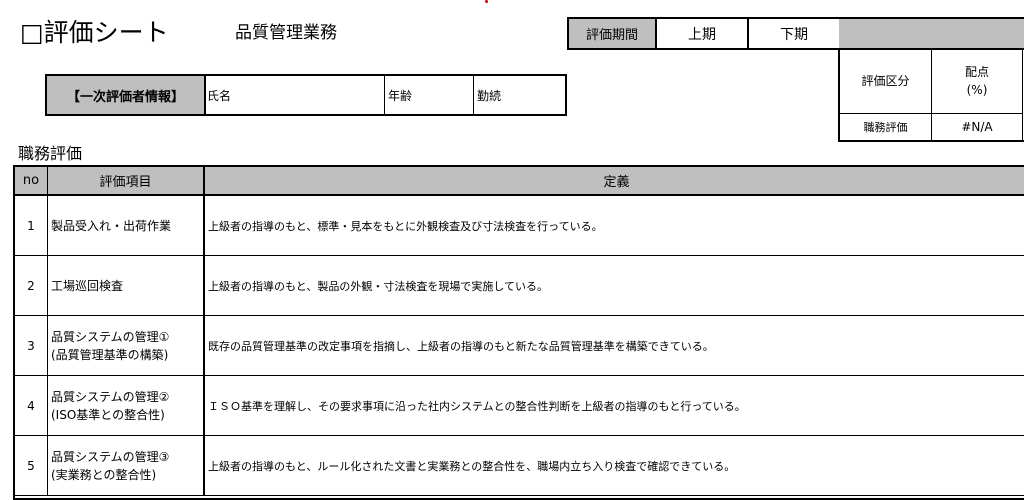 The width and height of the screenshot is (1024, 500). I want to click on row-number: 1, so click(31, 225).